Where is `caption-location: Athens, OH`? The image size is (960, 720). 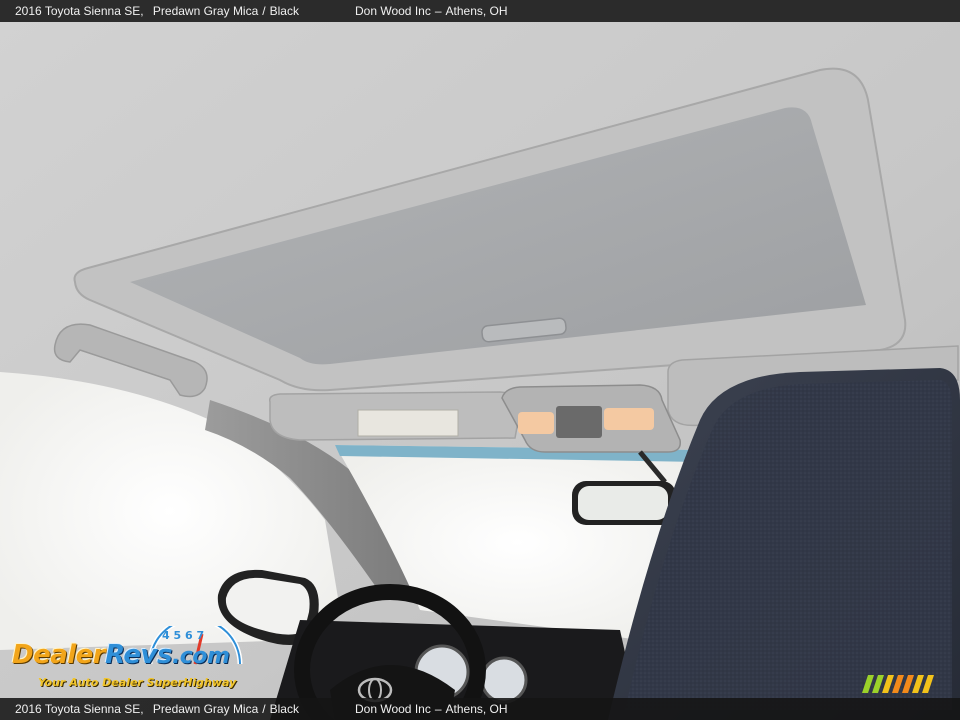 caption-location: Athens, OH is located at coordinates (476, 11).